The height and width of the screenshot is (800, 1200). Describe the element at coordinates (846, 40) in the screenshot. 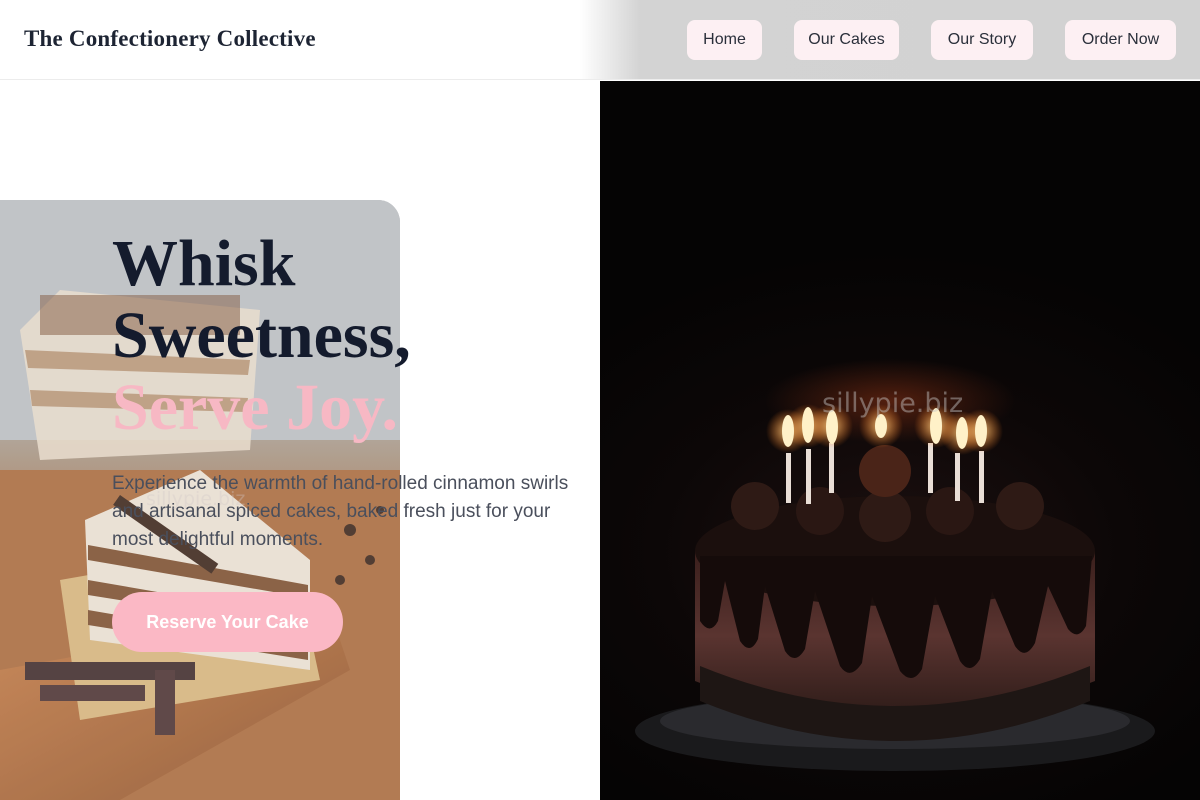

I see `nav-our-cakes-button: Our Cakes` at that location.